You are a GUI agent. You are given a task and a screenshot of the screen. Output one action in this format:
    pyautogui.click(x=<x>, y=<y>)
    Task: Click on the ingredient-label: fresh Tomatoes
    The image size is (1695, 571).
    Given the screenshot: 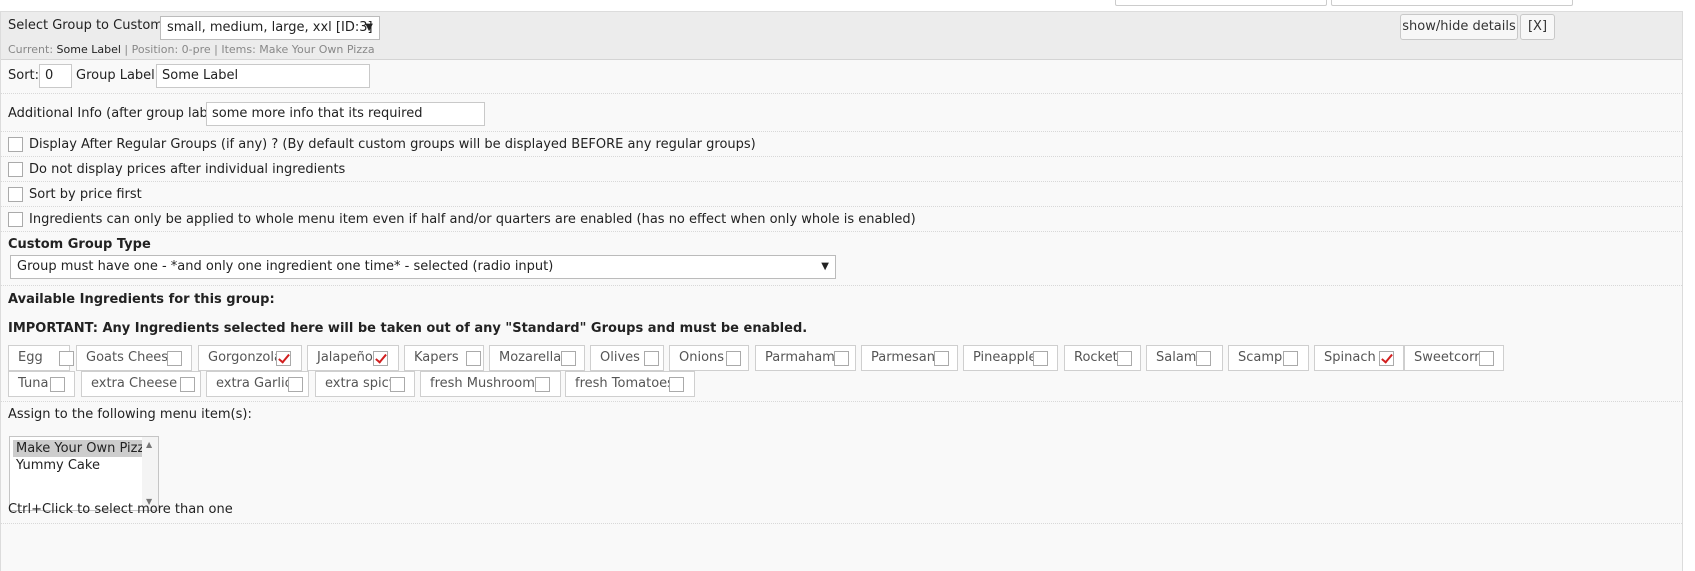 What is the action you would take?
    pyautogui.click(x=624, y=383)
    